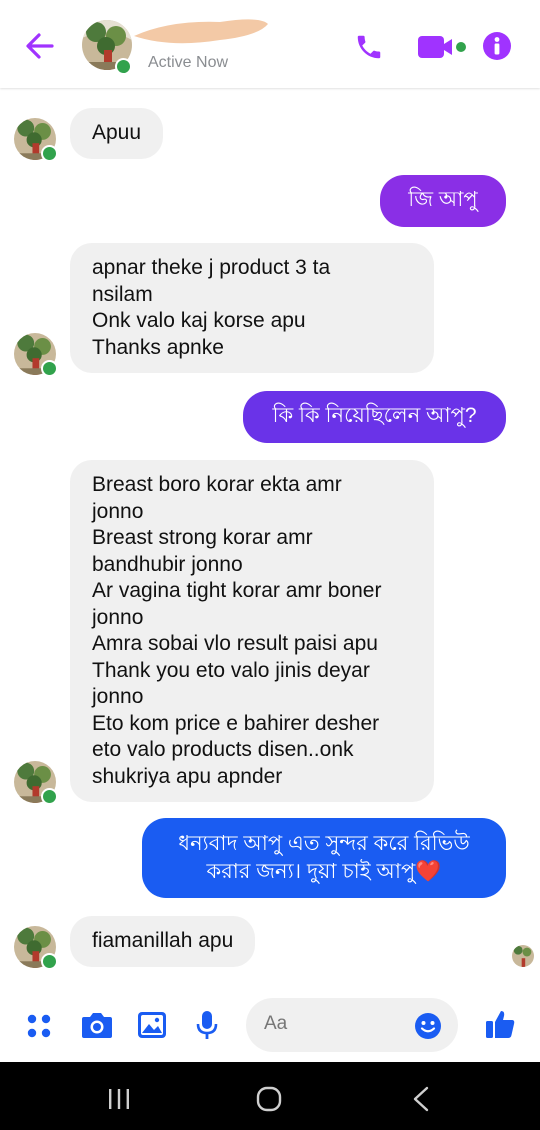 This screenshot has width=540, height=1130. I want to click on camera-icon, so click(97, 1025).